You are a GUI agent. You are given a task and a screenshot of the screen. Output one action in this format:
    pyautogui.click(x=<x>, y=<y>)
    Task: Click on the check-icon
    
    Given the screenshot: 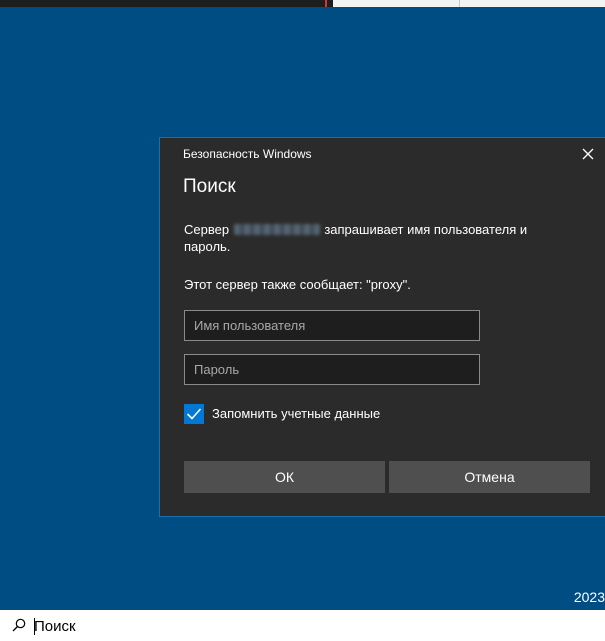 What is the action you would take?
    pyautogui.click(x=194, y=414)
    